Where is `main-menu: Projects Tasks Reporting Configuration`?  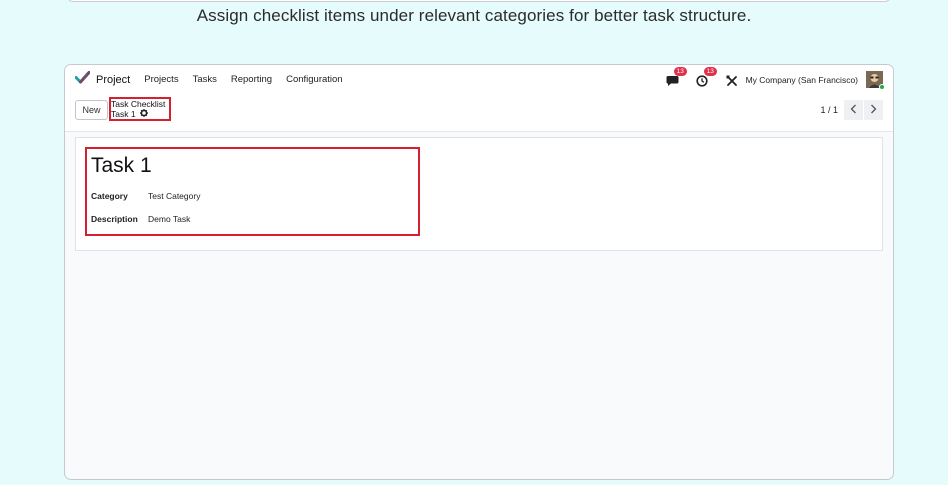 main-menu: Projects Tasks Reporting Configuration is located at coordinates (250, 79).